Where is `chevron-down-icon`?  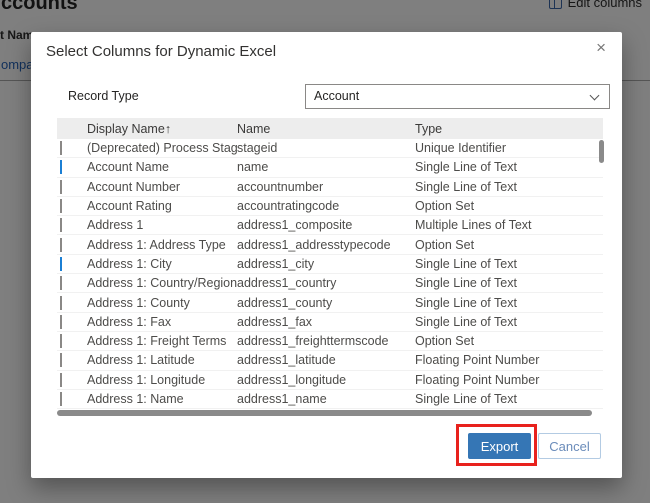
chevron-down-icon is located at coordinates (594, 95).